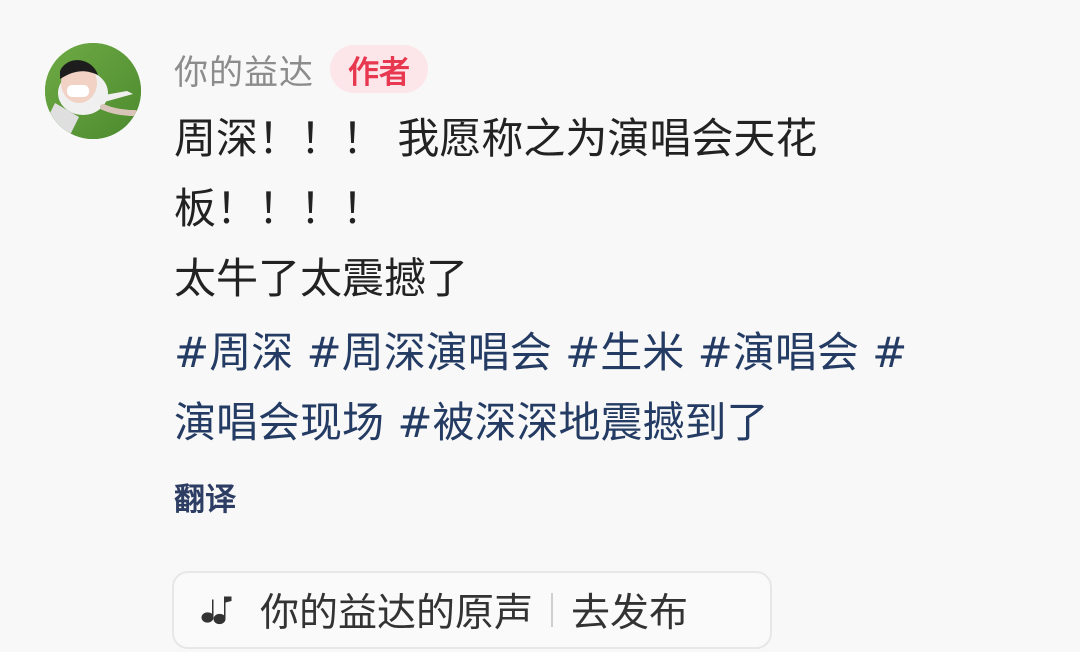  Describe the element at coordinates (218, 610) in the screenshot. I see `music-note-icon` at that location.